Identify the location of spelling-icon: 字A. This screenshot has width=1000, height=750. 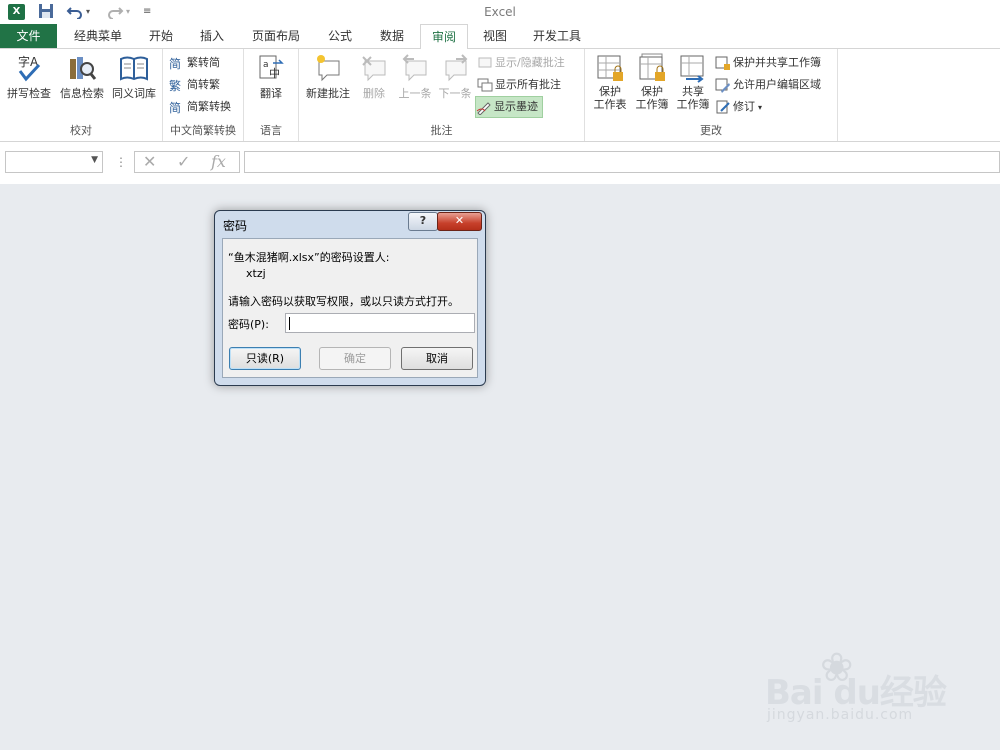
(29, 68).